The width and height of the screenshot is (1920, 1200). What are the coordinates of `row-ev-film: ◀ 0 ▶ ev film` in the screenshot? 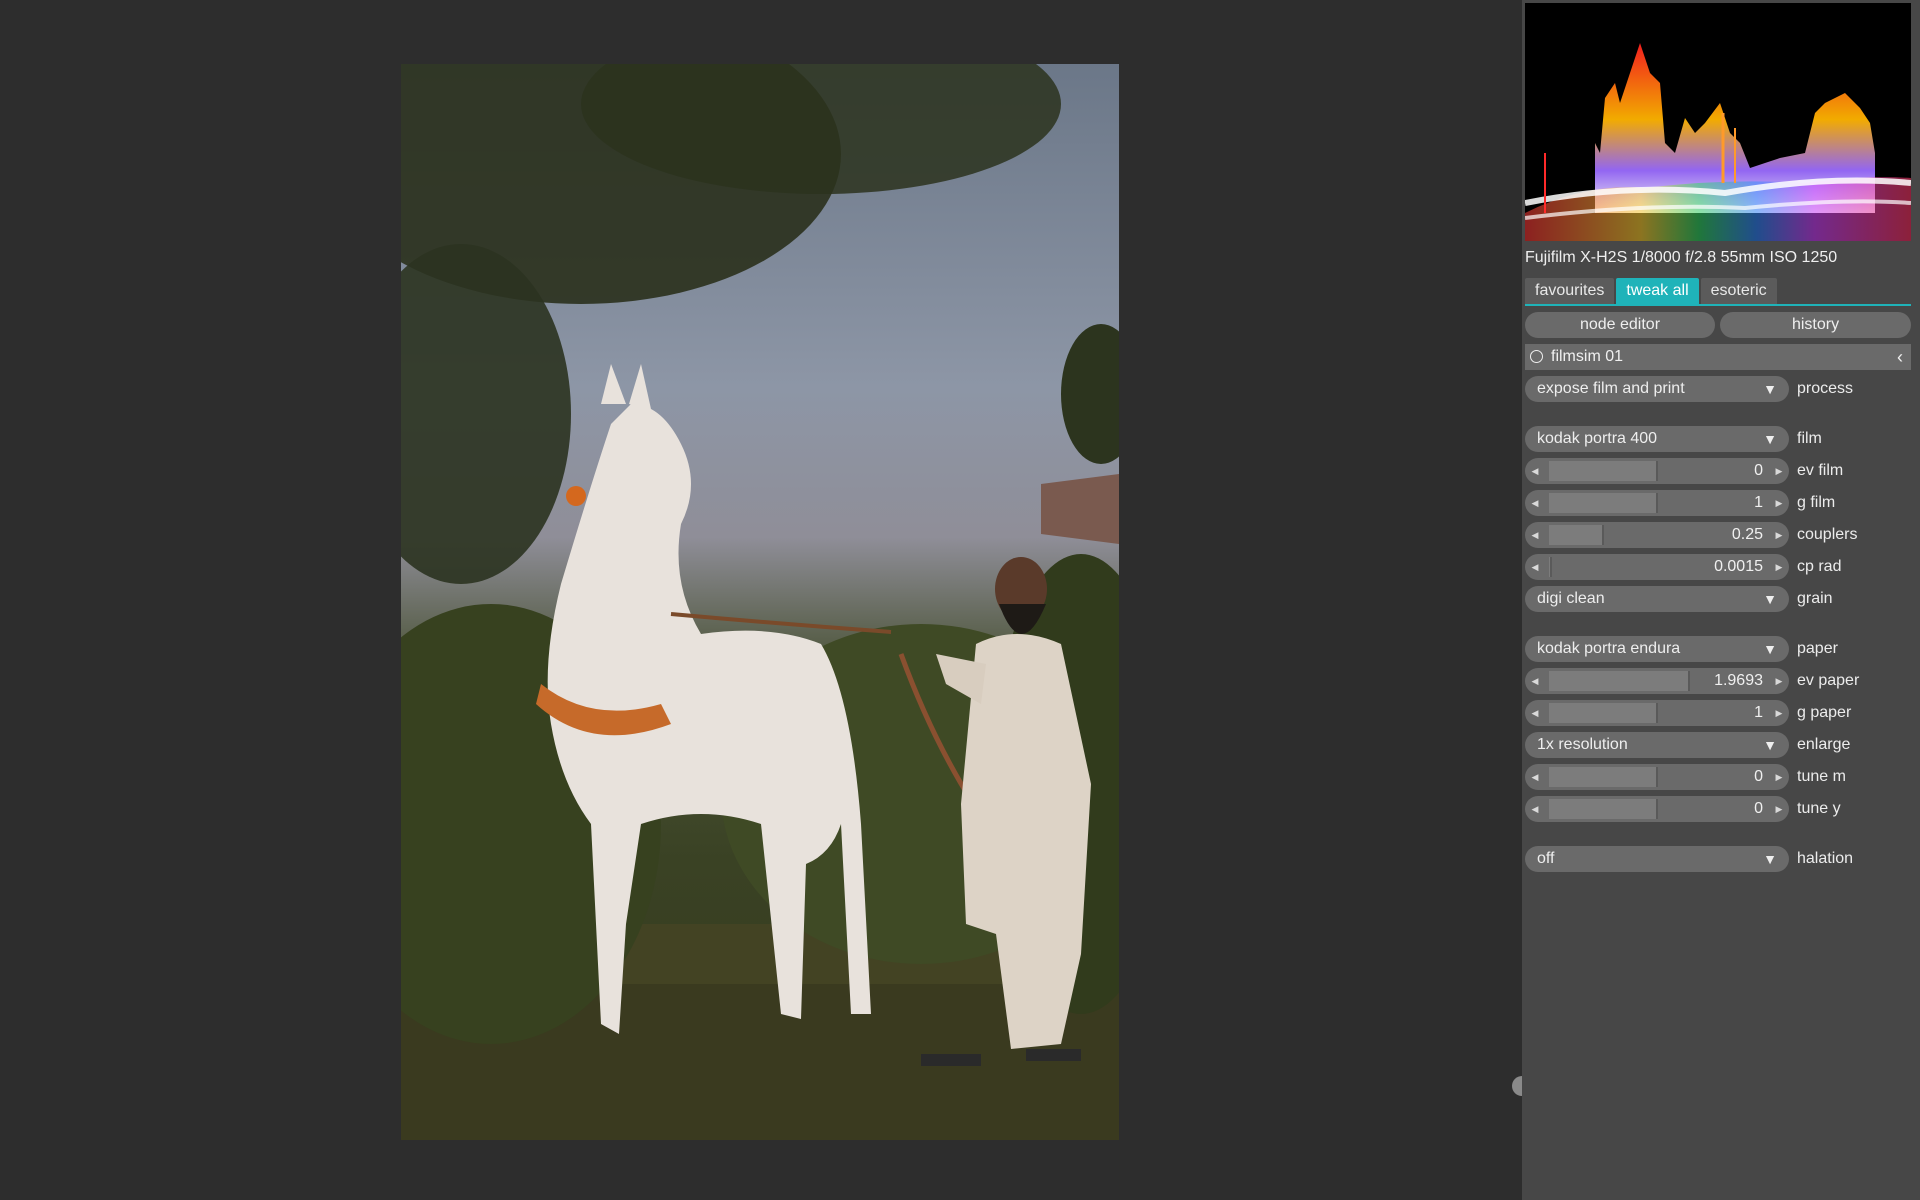 It's located at (1720, 471).